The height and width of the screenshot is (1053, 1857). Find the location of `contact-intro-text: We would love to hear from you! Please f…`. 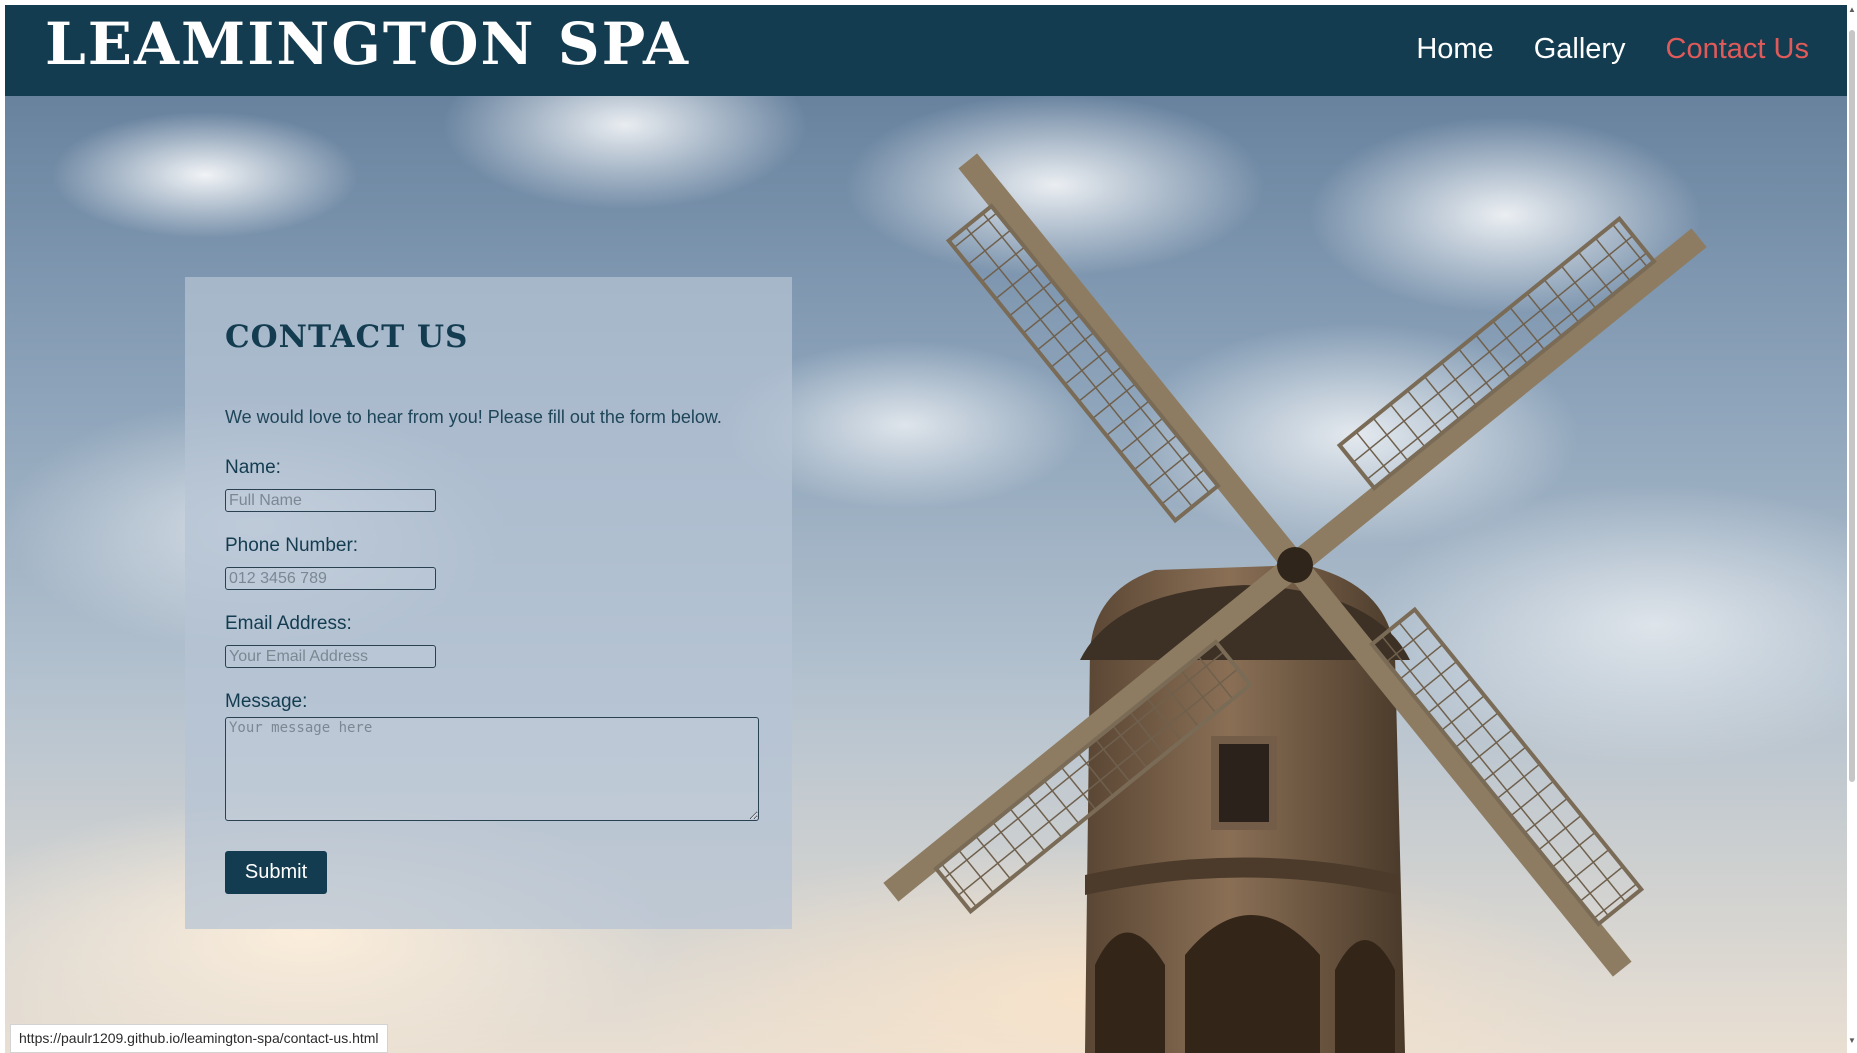

contact-intro-text: We would love to hear from you! Please f… is located at coordinates (473, 417).